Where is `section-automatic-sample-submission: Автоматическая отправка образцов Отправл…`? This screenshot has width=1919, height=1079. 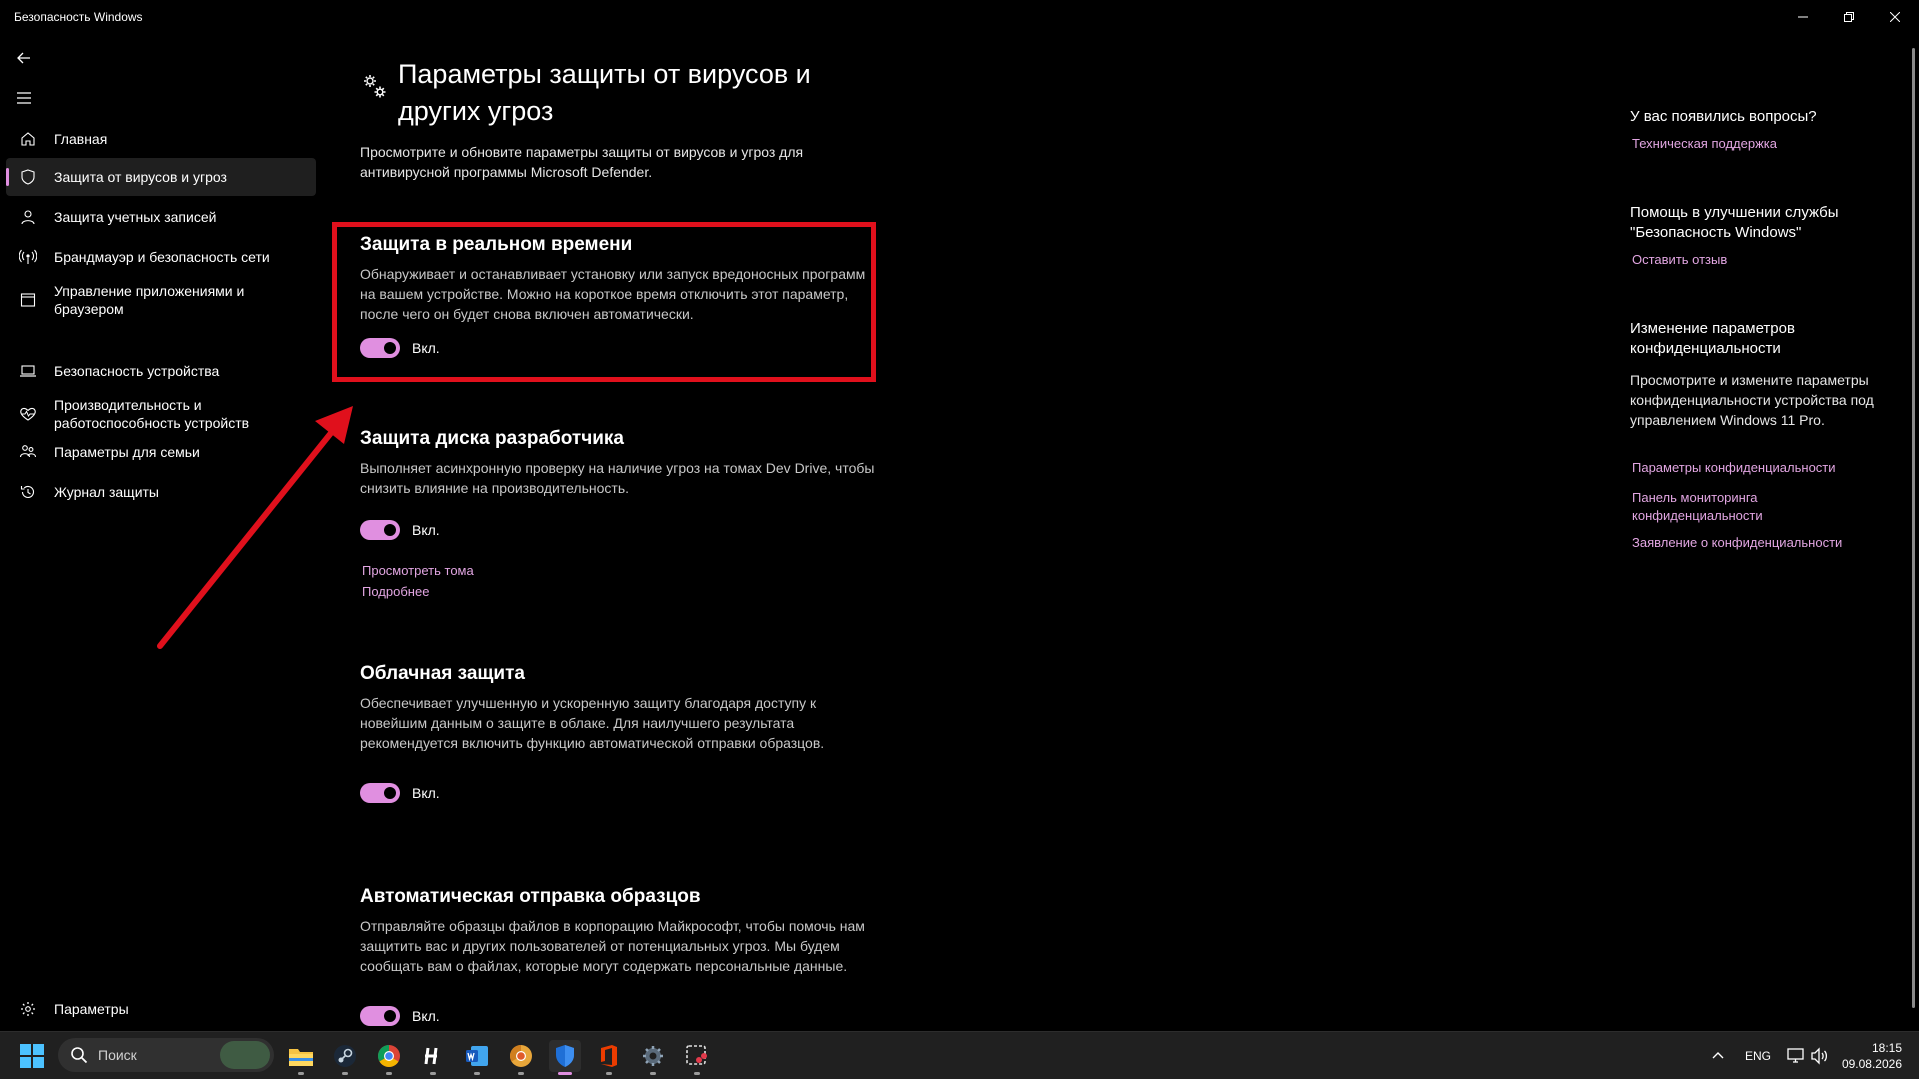
section-automatic-sample-submission: Автоматическая отправка образцов Отправл… is located at coordinates (620, 955).